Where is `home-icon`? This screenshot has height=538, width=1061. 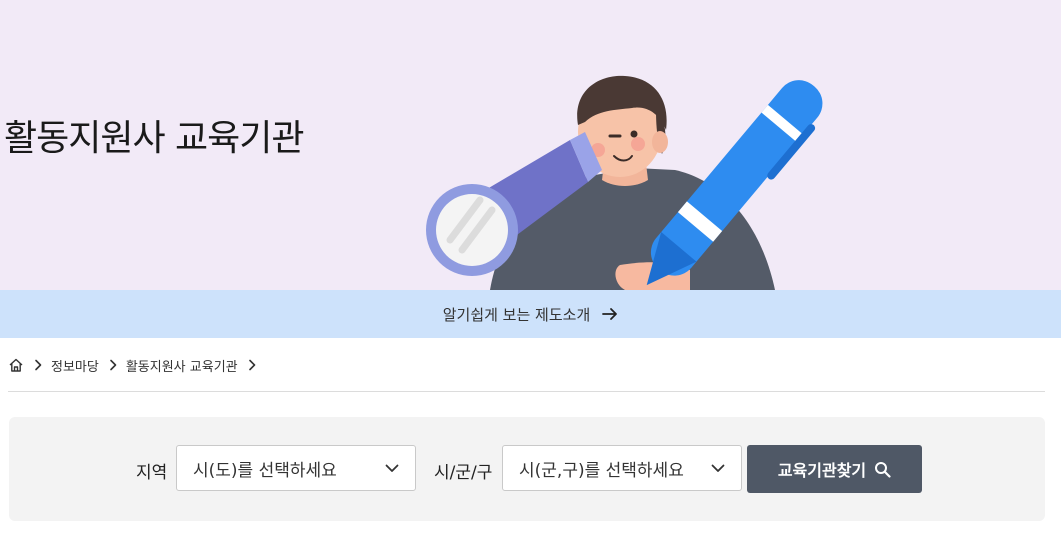 home-icon is located at coordinates (16, 365).